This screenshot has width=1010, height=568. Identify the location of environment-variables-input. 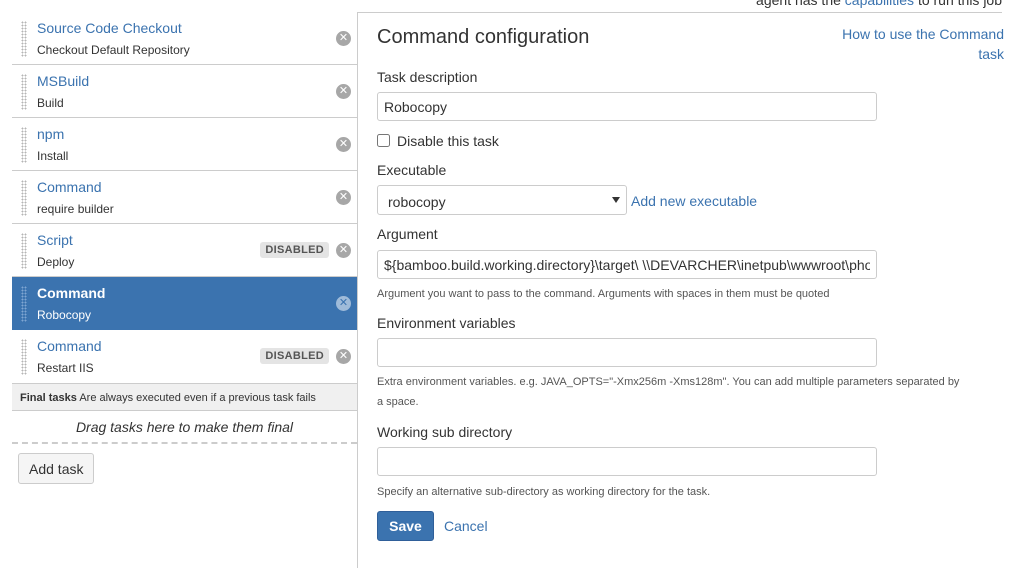
(627, 352).